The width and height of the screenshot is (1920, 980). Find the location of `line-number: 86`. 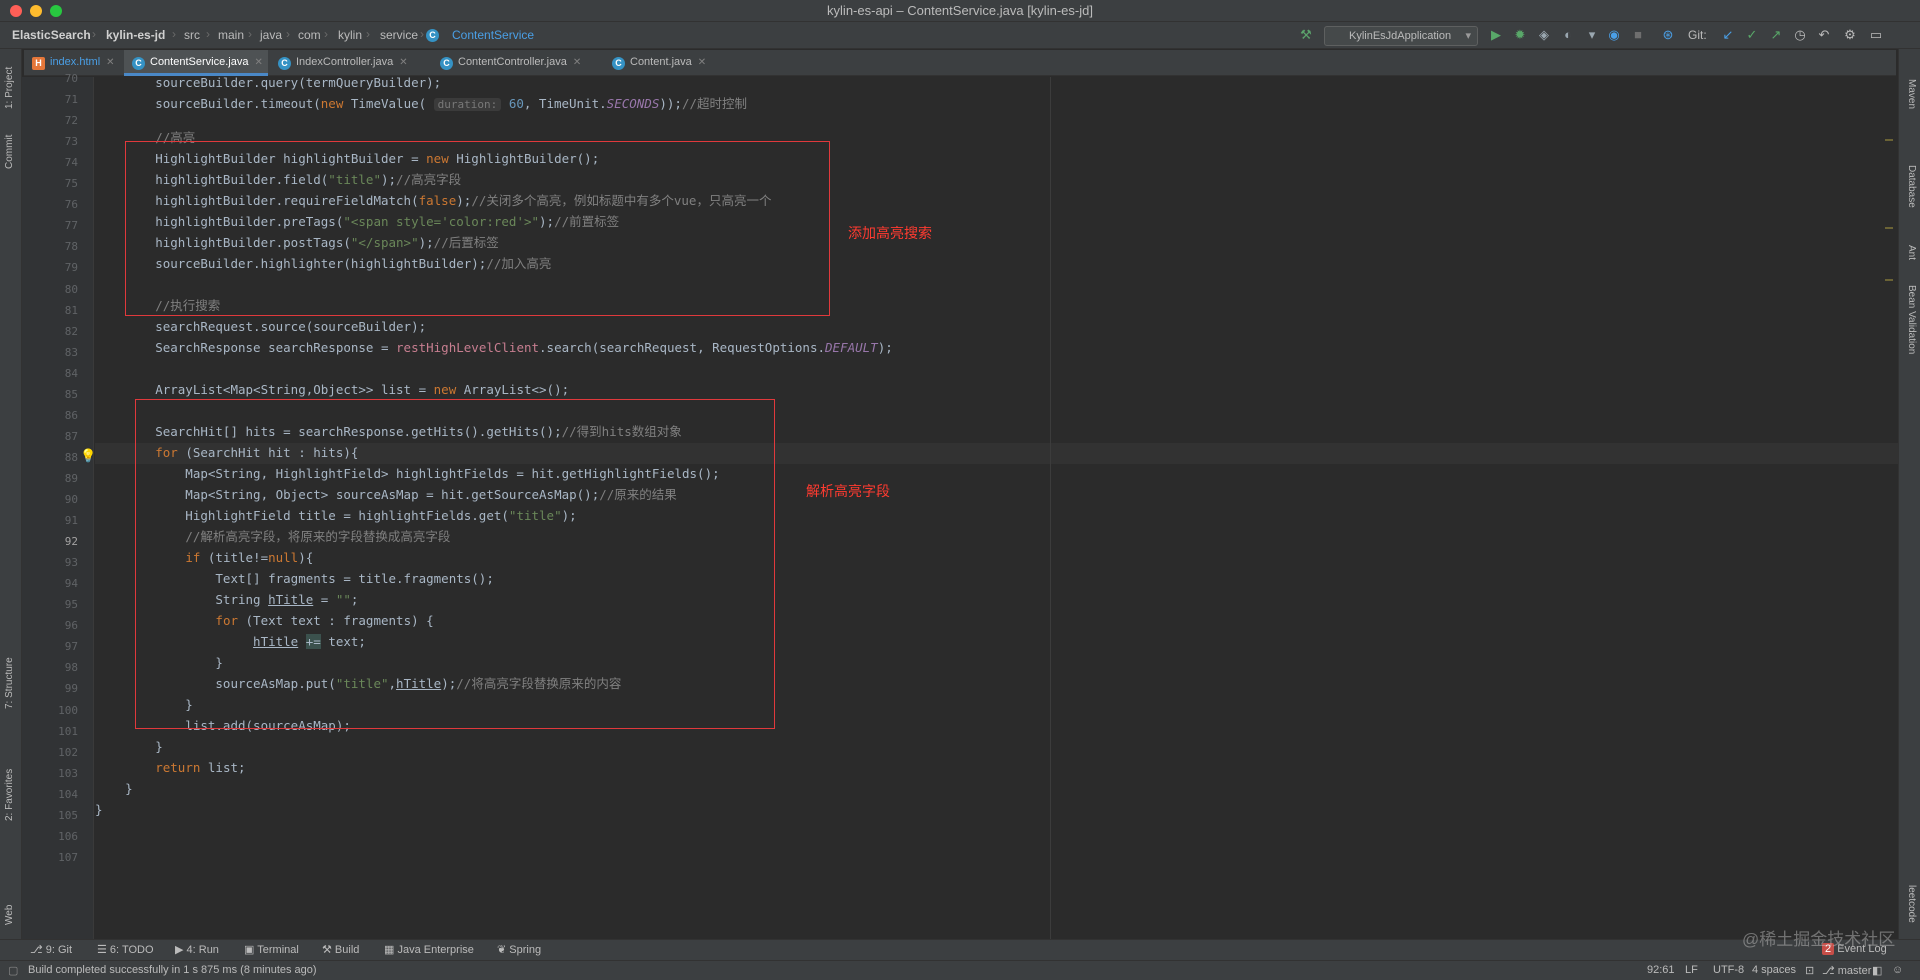

line-number: 86 is located at coordinates (50, 415).